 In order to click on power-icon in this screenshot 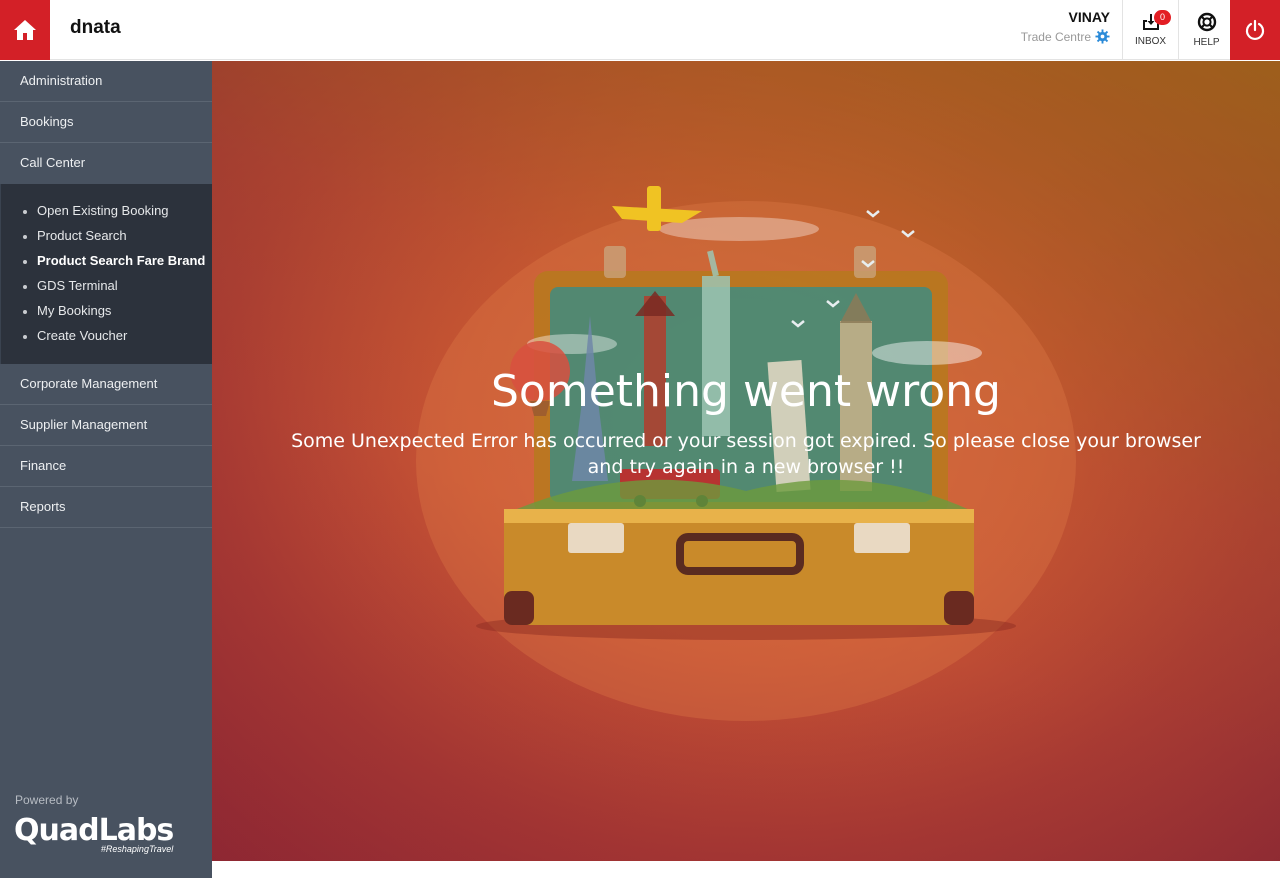, I will do `click(1255, 30)`.